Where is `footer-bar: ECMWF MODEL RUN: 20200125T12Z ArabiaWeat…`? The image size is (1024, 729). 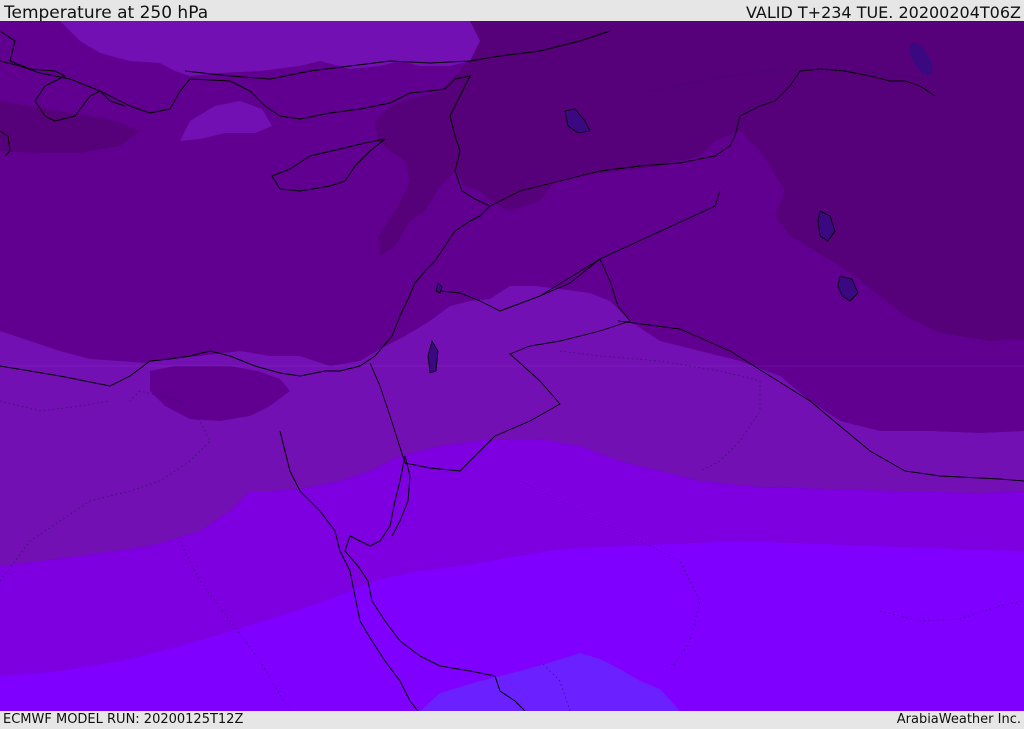 footer-bar: ECMWF MODEL RUN: 20200125T12Z ArabiaWeat… is located at coordinates (512, 720).